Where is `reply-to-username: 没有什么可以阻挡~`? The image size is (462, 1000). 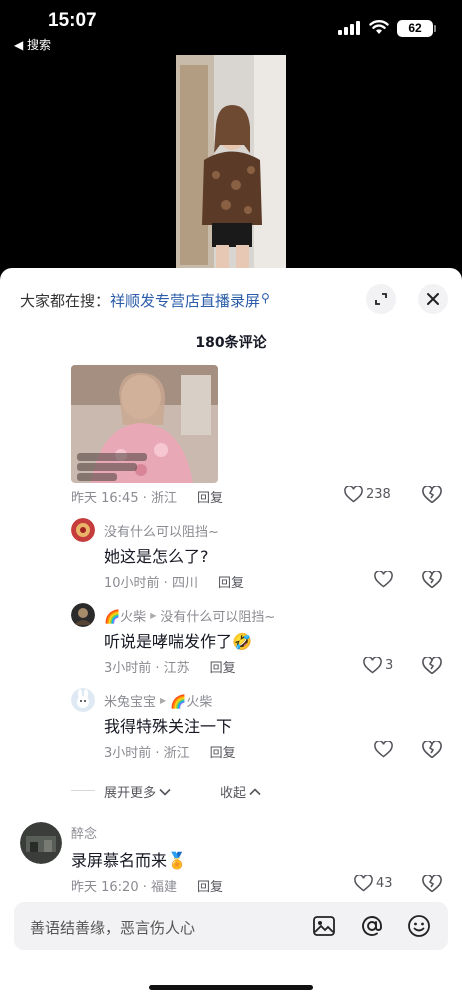
reply-to-username: 没有什么可以阻挡~ is located at coordinates (217, 615).